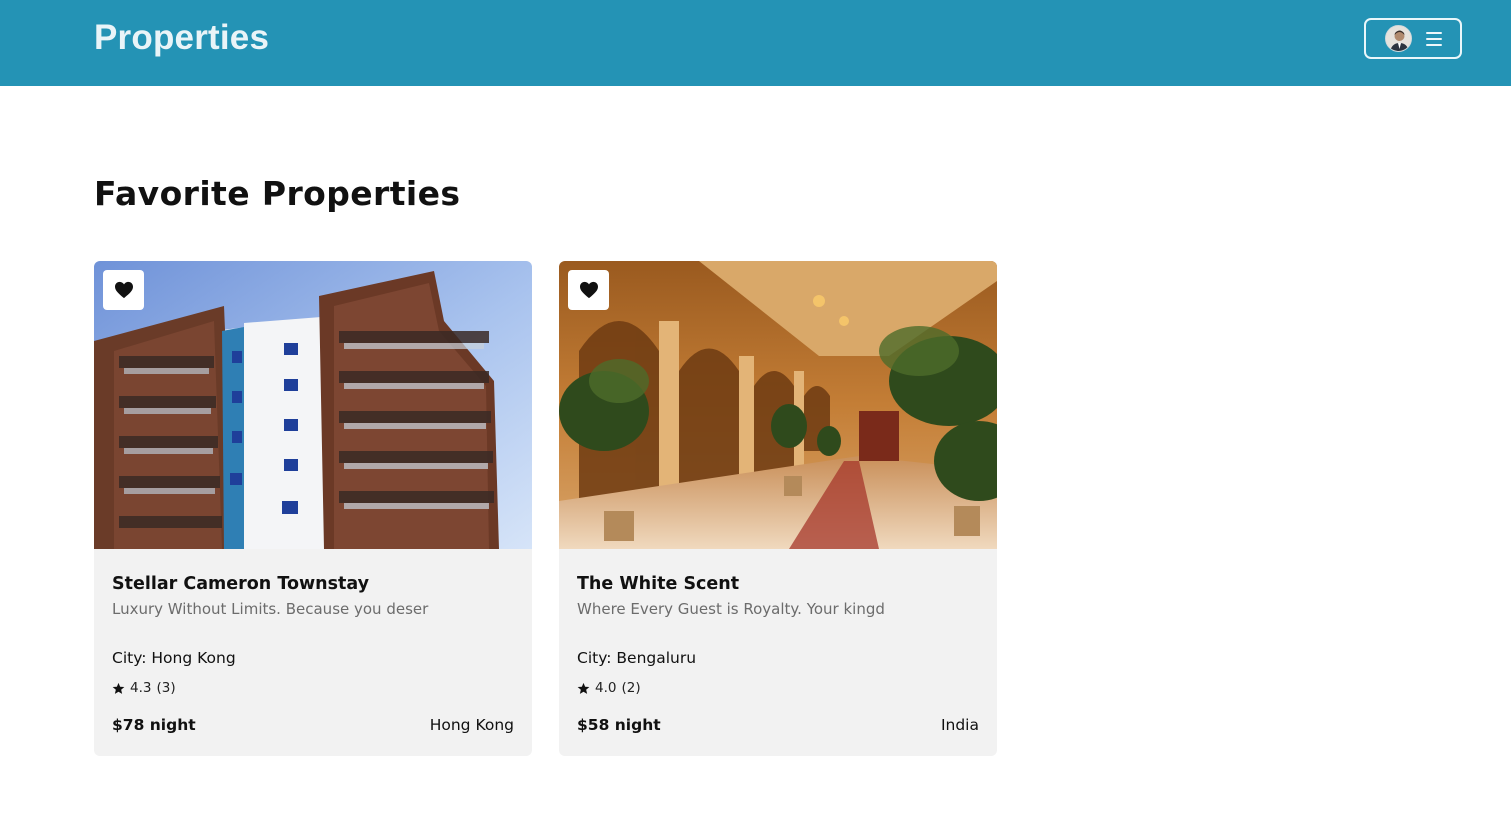 This screenshot has width=1511, height=814. Describe the element at coordinates (471, 725) in the screenshot. I see `property-country: Hong Kong` at that location.